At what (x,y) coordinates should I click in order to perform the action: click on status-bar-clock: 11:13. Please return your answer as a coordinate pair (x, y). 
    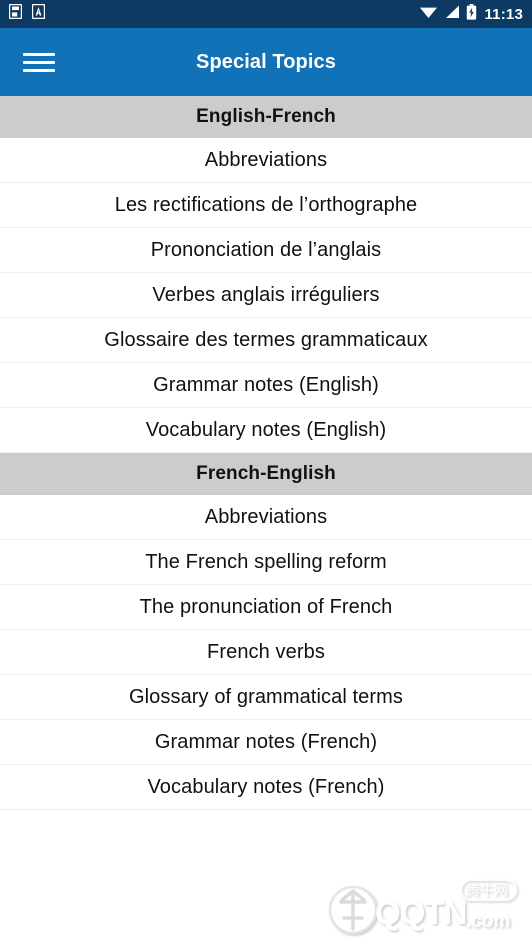
    Looking at the image, I should click on (503, 14).